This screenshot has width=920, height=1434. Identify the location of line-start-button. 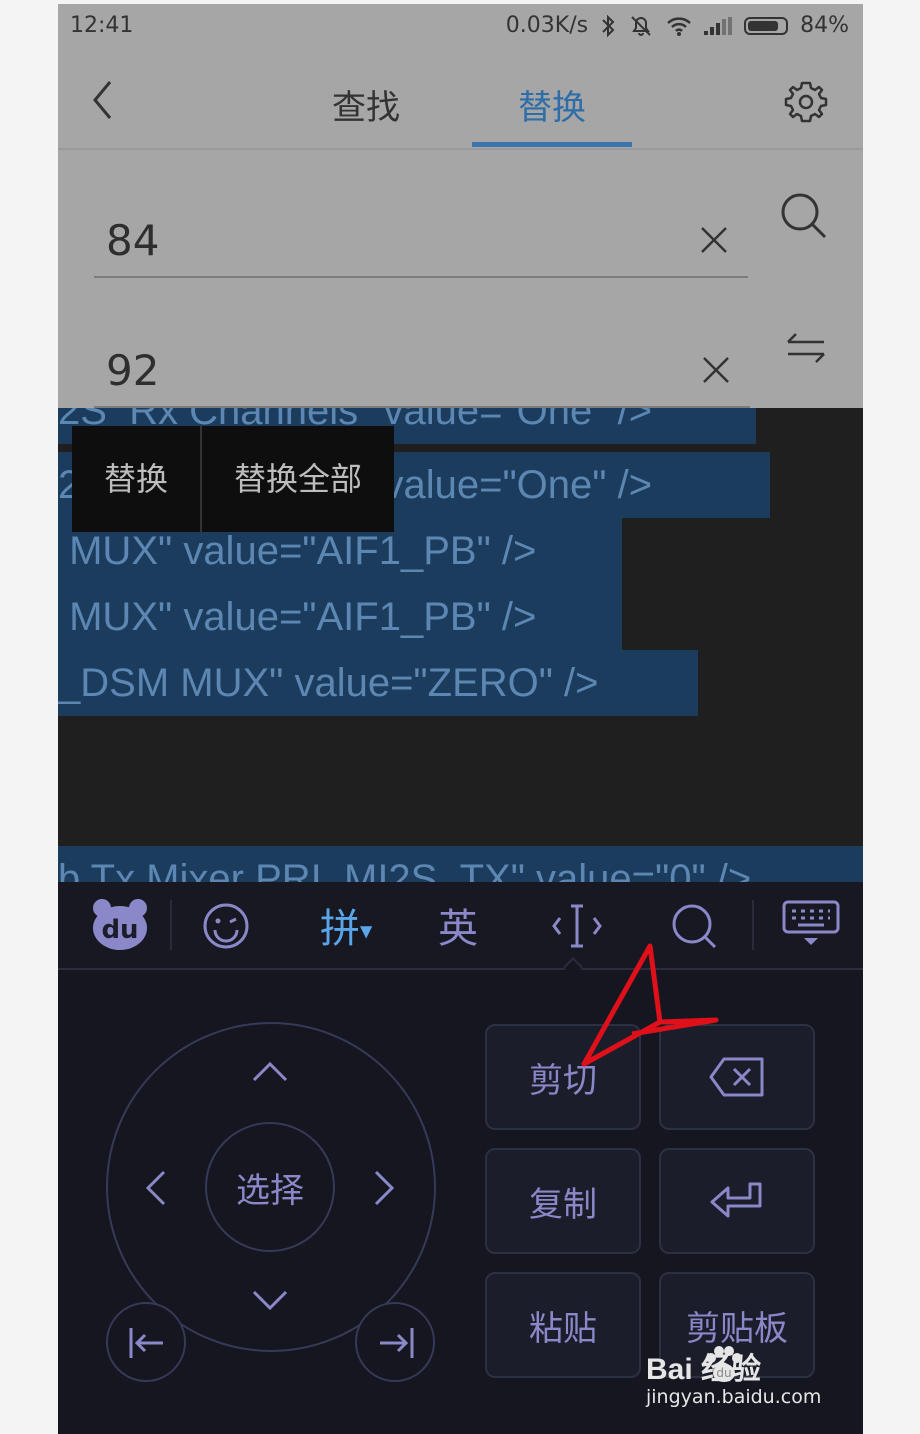
(146, 1342).